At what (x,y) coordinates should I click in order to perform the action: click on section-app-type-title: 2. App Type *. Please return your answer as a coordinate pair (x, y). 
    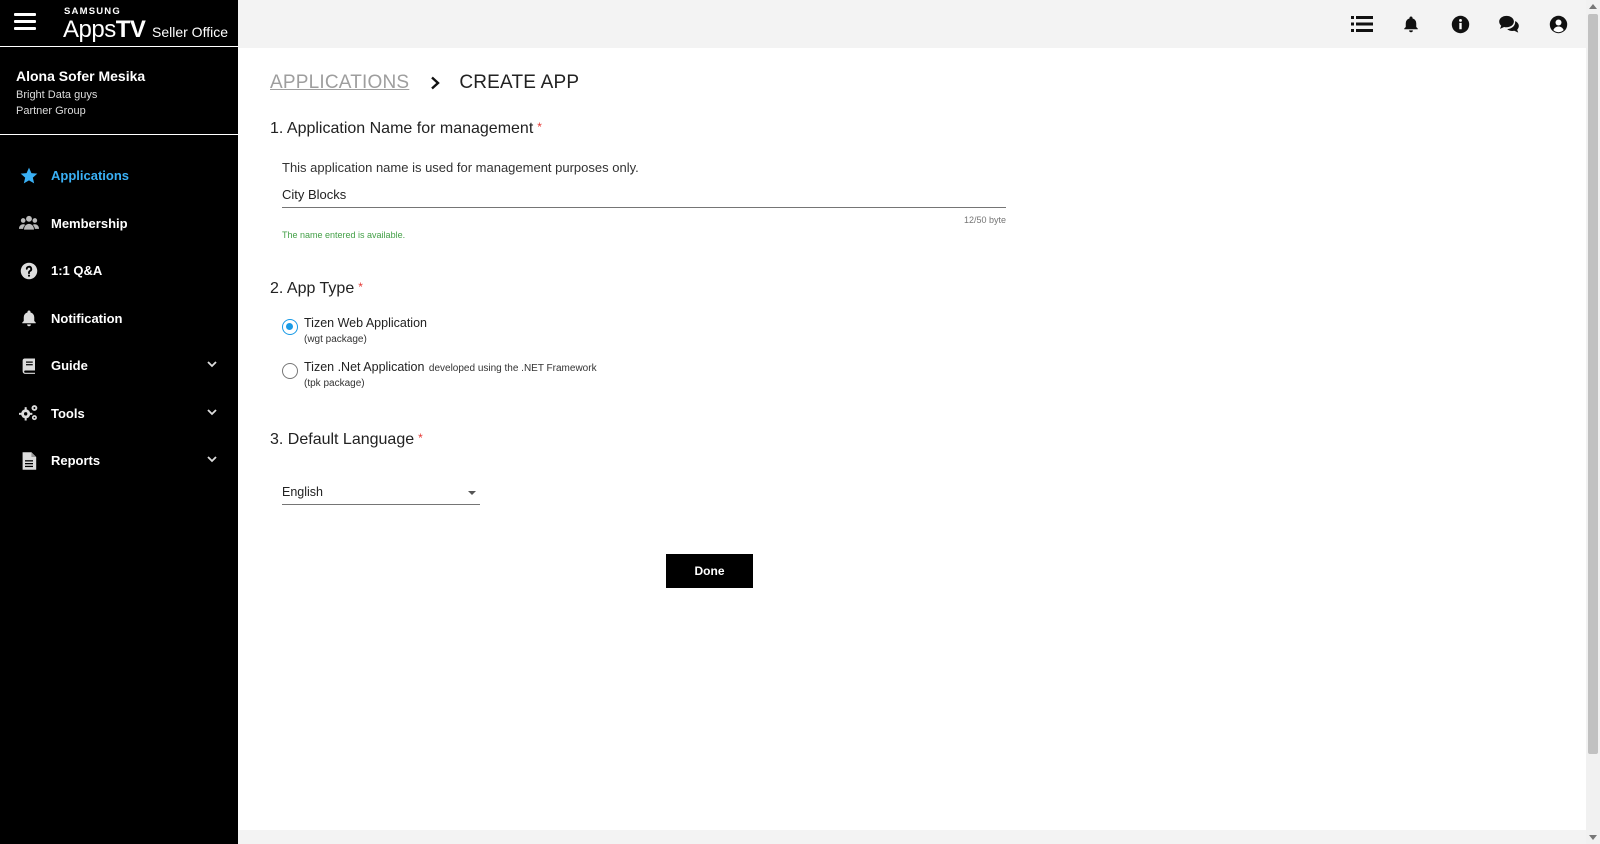
    Looking at the image, I should click on (316, 289).